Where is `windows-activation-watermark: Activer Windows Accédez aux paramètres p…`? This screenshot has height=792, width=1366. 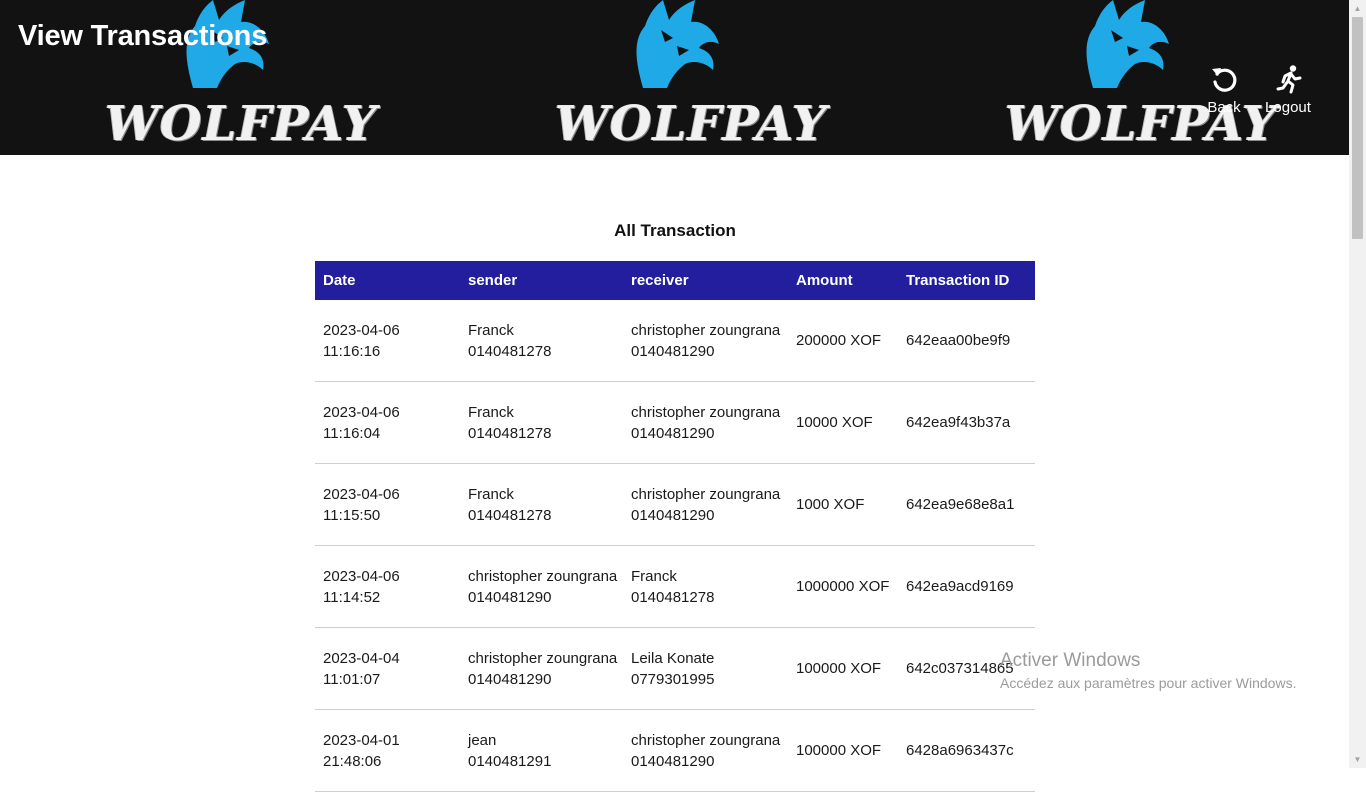
windows-activation-watermark: Activer Windows Accédez aux paramètres p… is located at coordinates (1148, 670).